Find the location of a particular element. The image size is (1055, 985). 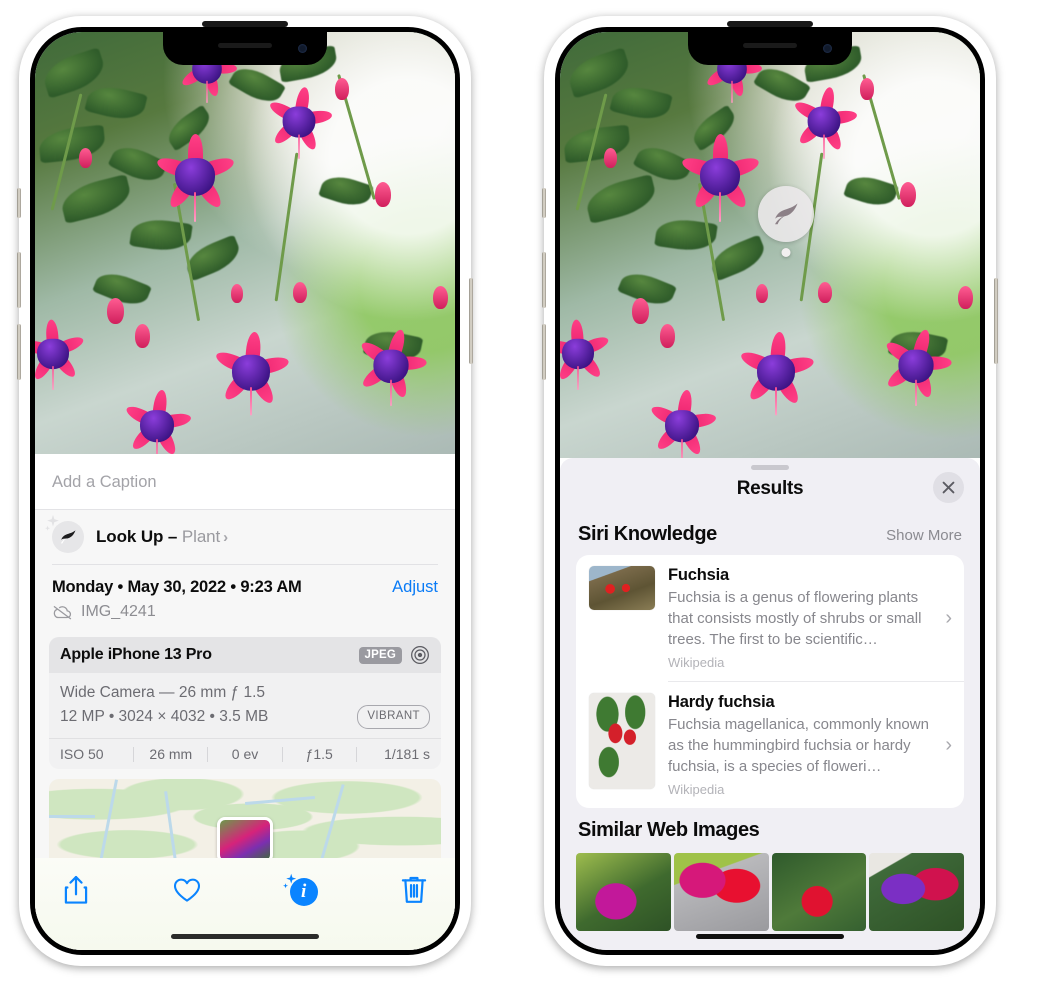

exif-row: ISO 50 26 mm 0 ev ƒ1.5 1/181 s is located at coordinates (245, 753).